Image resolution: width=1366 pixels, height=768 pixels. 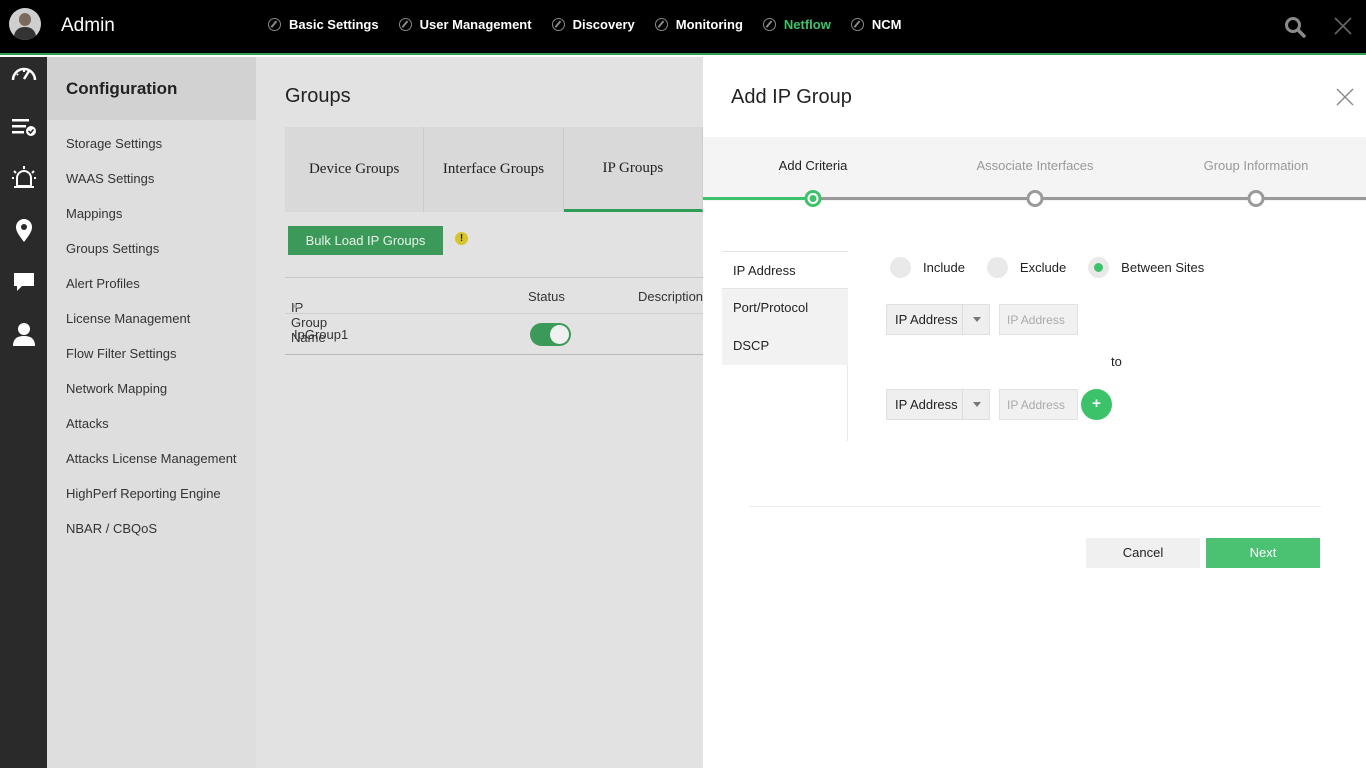 I want to click on sidebar-item-highperf-reporting-engine: HighPerf Reporting Engine, so click(x=151, y=493).